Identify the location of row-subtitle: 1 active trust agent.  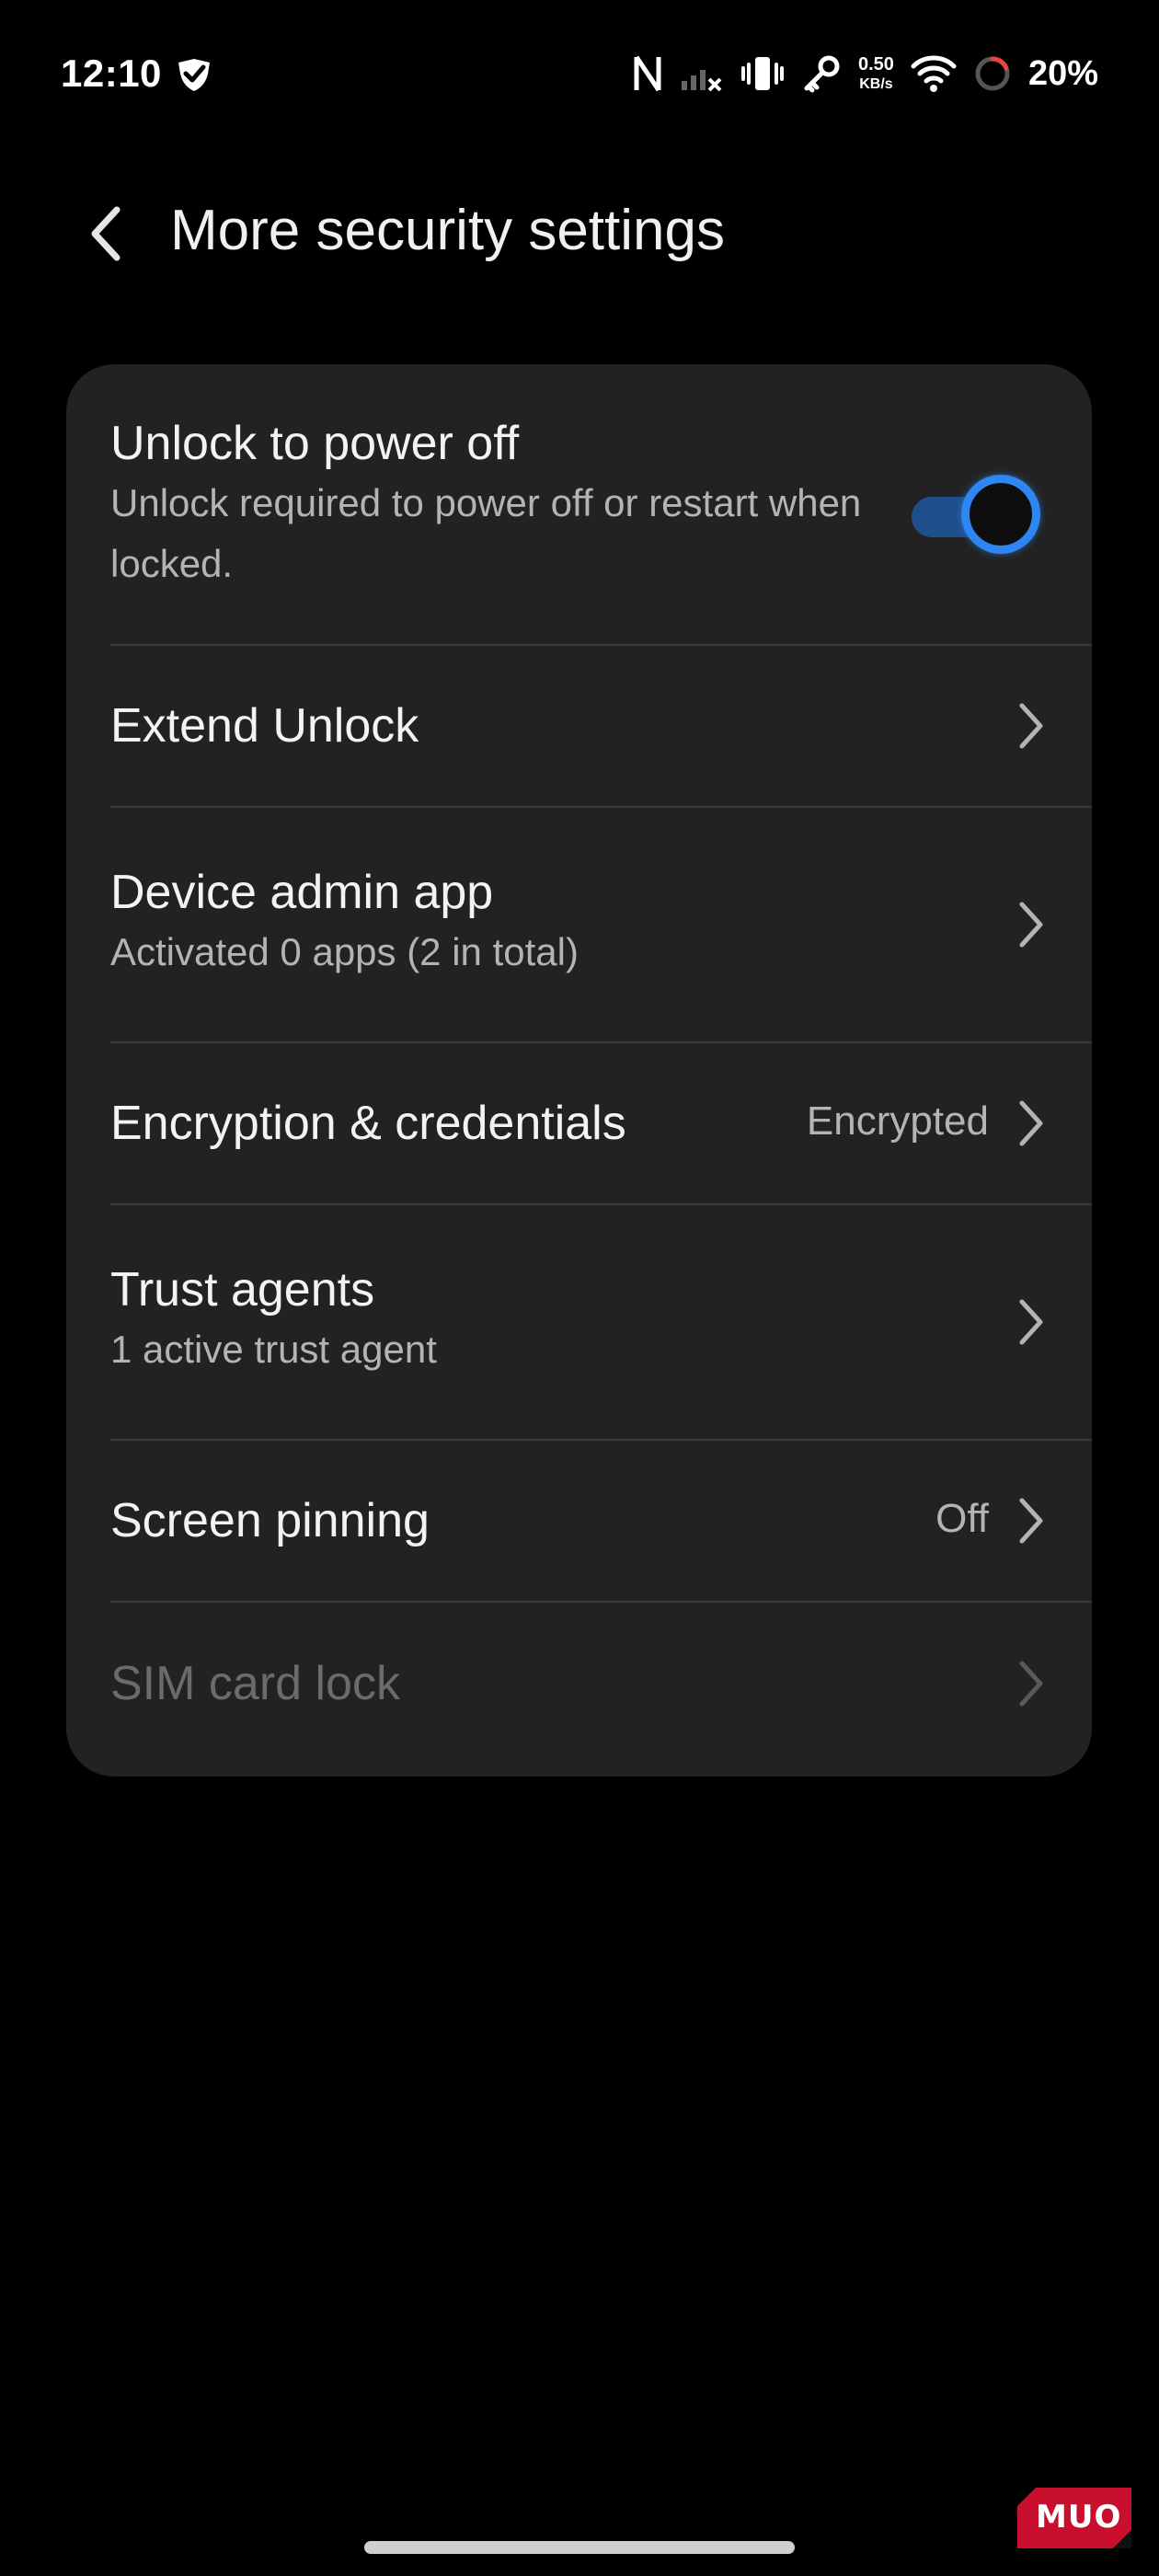
(273, 1349).